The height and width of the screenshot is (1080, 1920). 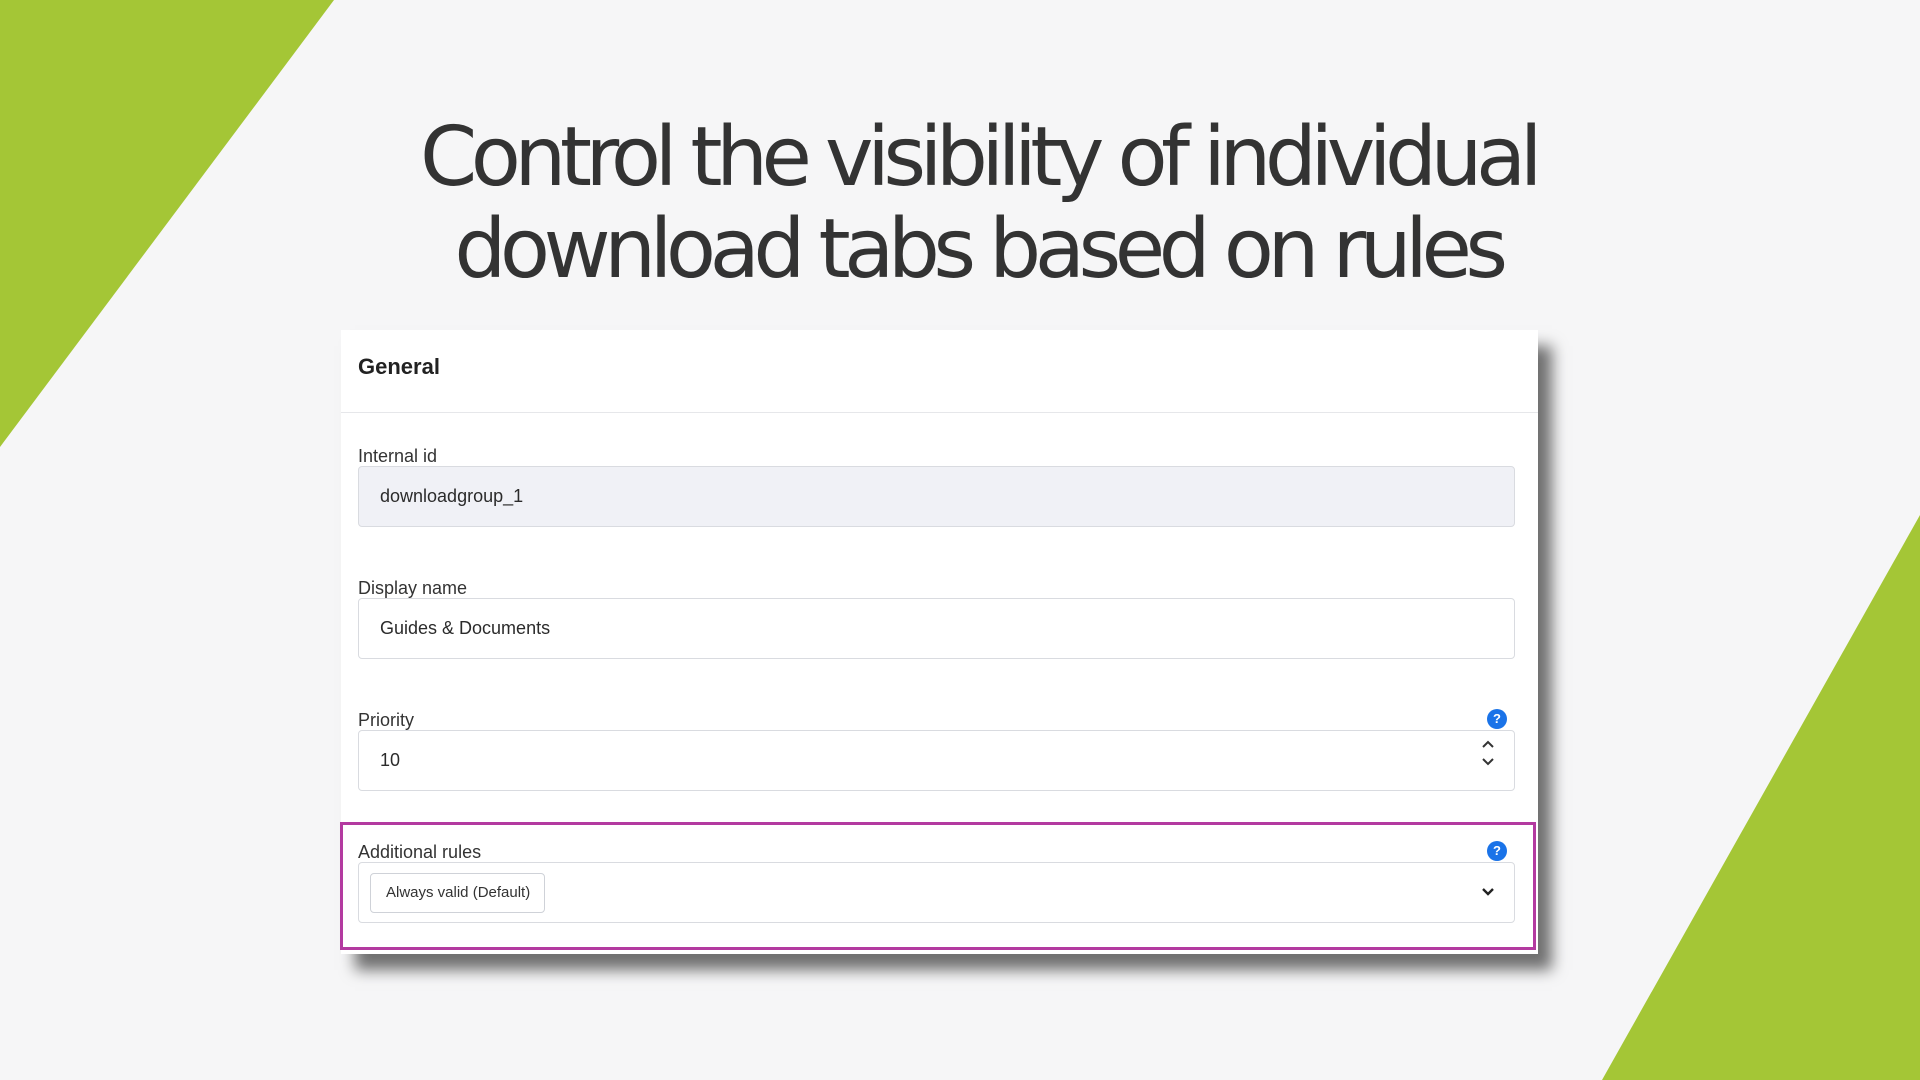 What do you see at coordinates (465, 628) in the screenshot?
I see `display-name-value: Guides & Documents` at bounding box center [465, 628].